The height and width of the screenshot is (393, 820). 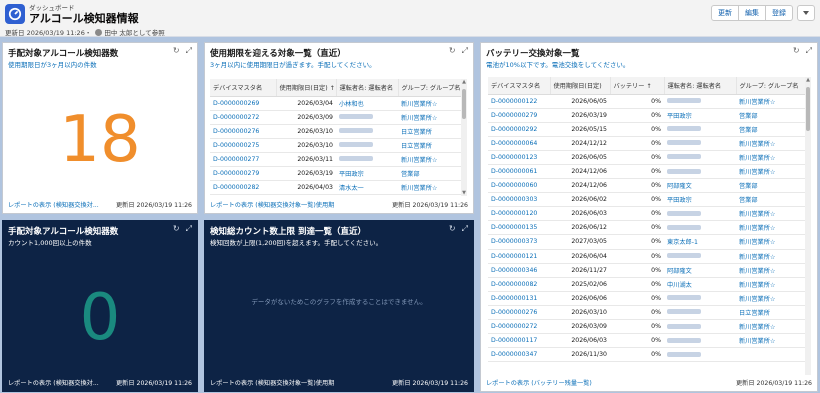 I want to click on device-link: D-0000000277, so click(x=243, y=159).